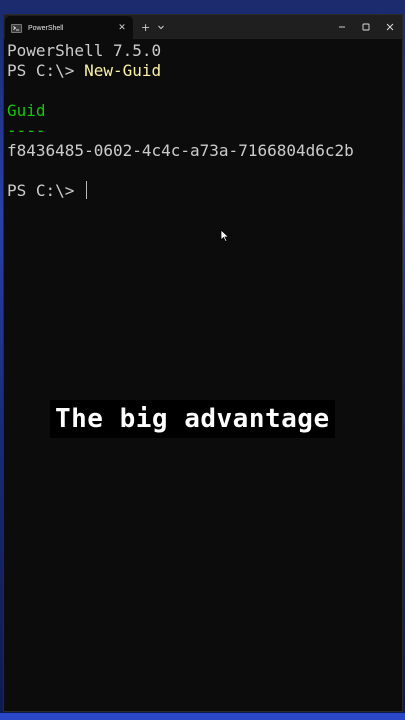  Describe the element at coordinates (161, 27) in the screenshot. I see `chevron-down-icon` at that location.